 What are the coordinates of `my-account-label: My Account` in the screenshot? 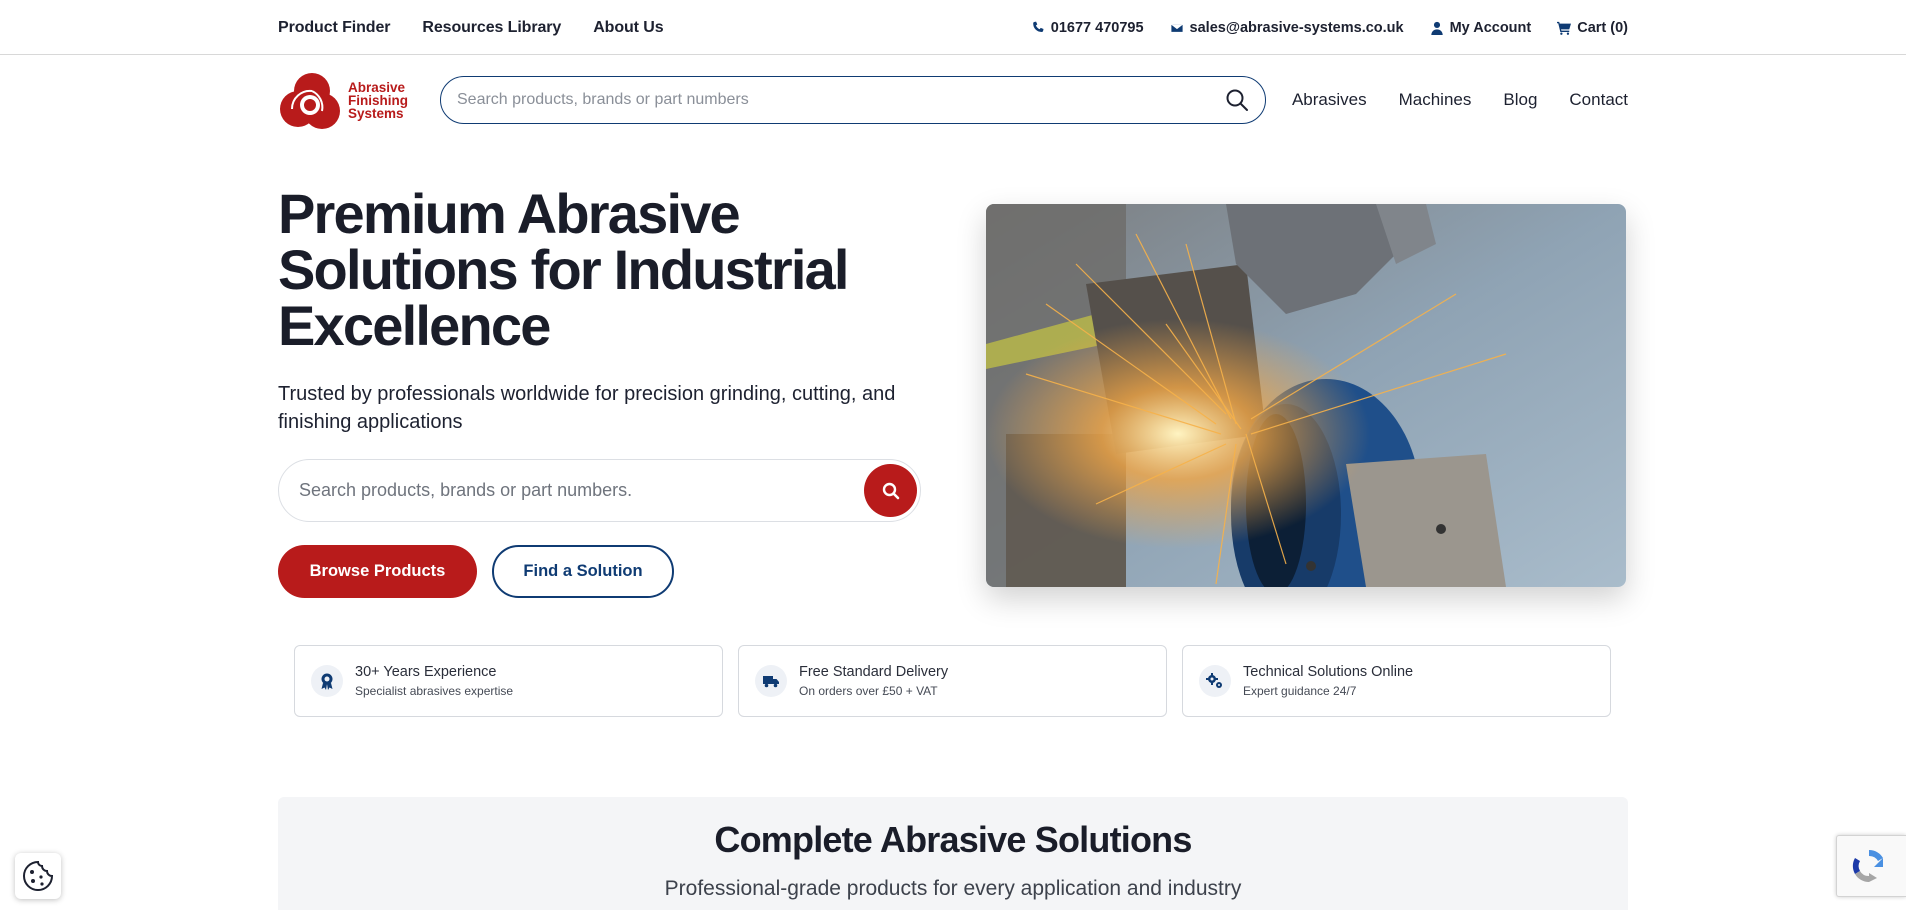 It's located at (1490, 27).